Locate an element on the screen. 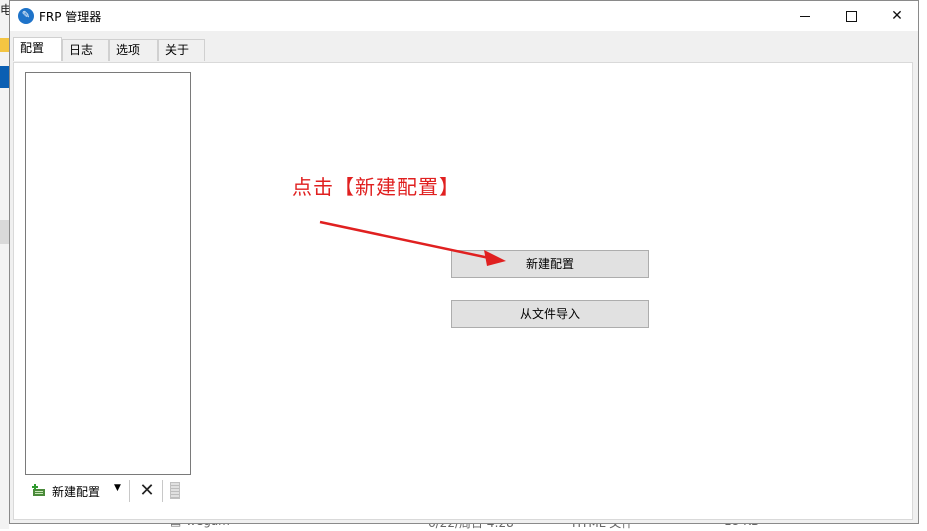 Image resolution: width=927 pixels, height=531 pixels. background-row is located at coordinates (4, 232).